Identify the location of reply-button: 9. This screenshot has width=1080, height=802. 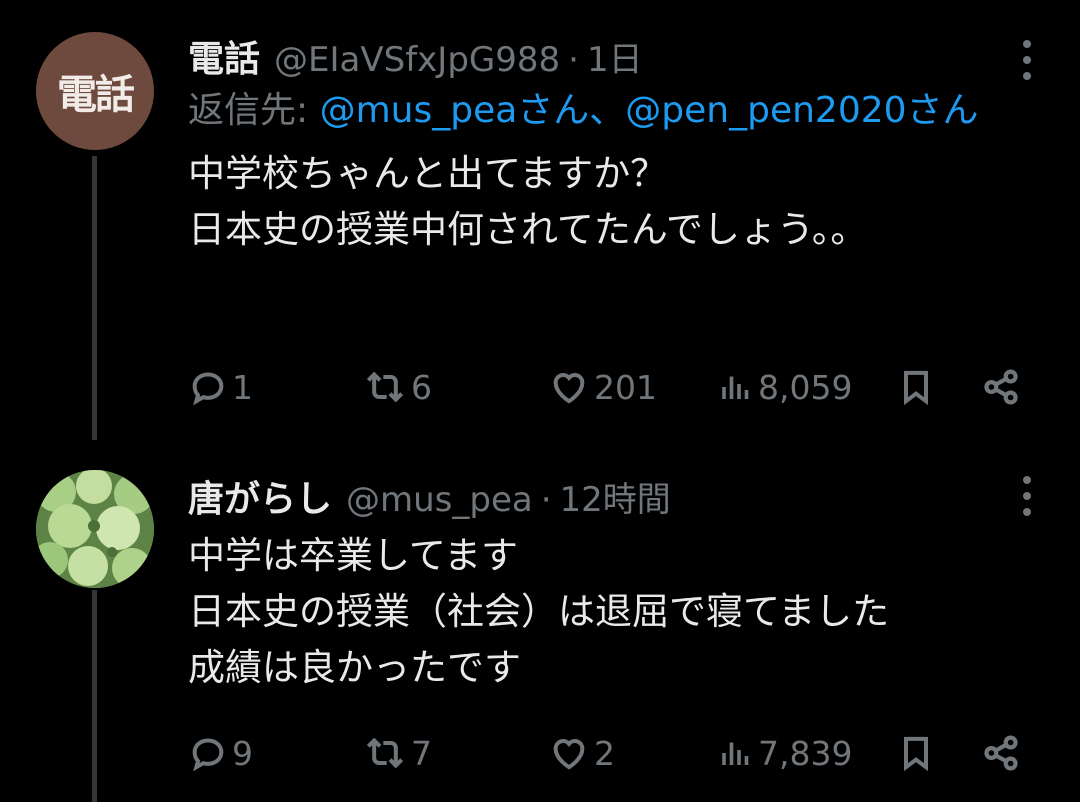
(220, 753).